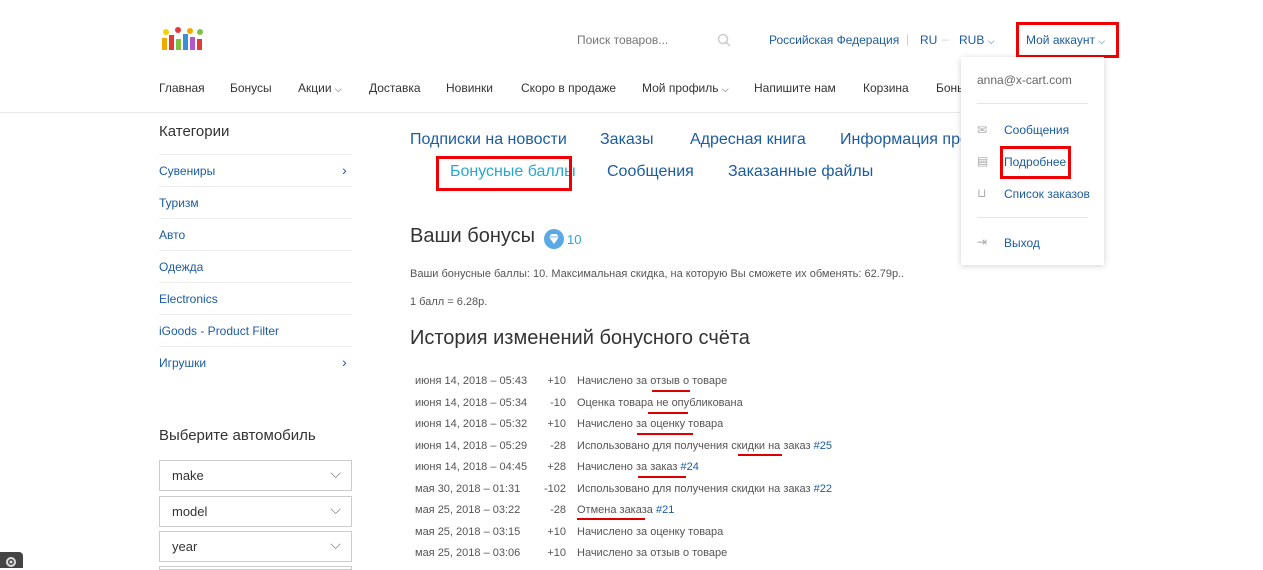 The image size is (1263, 570). What do you see at coordinates (554, 241) in the screenshot?
I see `diamond-icon` at bounding box center [554, 241].